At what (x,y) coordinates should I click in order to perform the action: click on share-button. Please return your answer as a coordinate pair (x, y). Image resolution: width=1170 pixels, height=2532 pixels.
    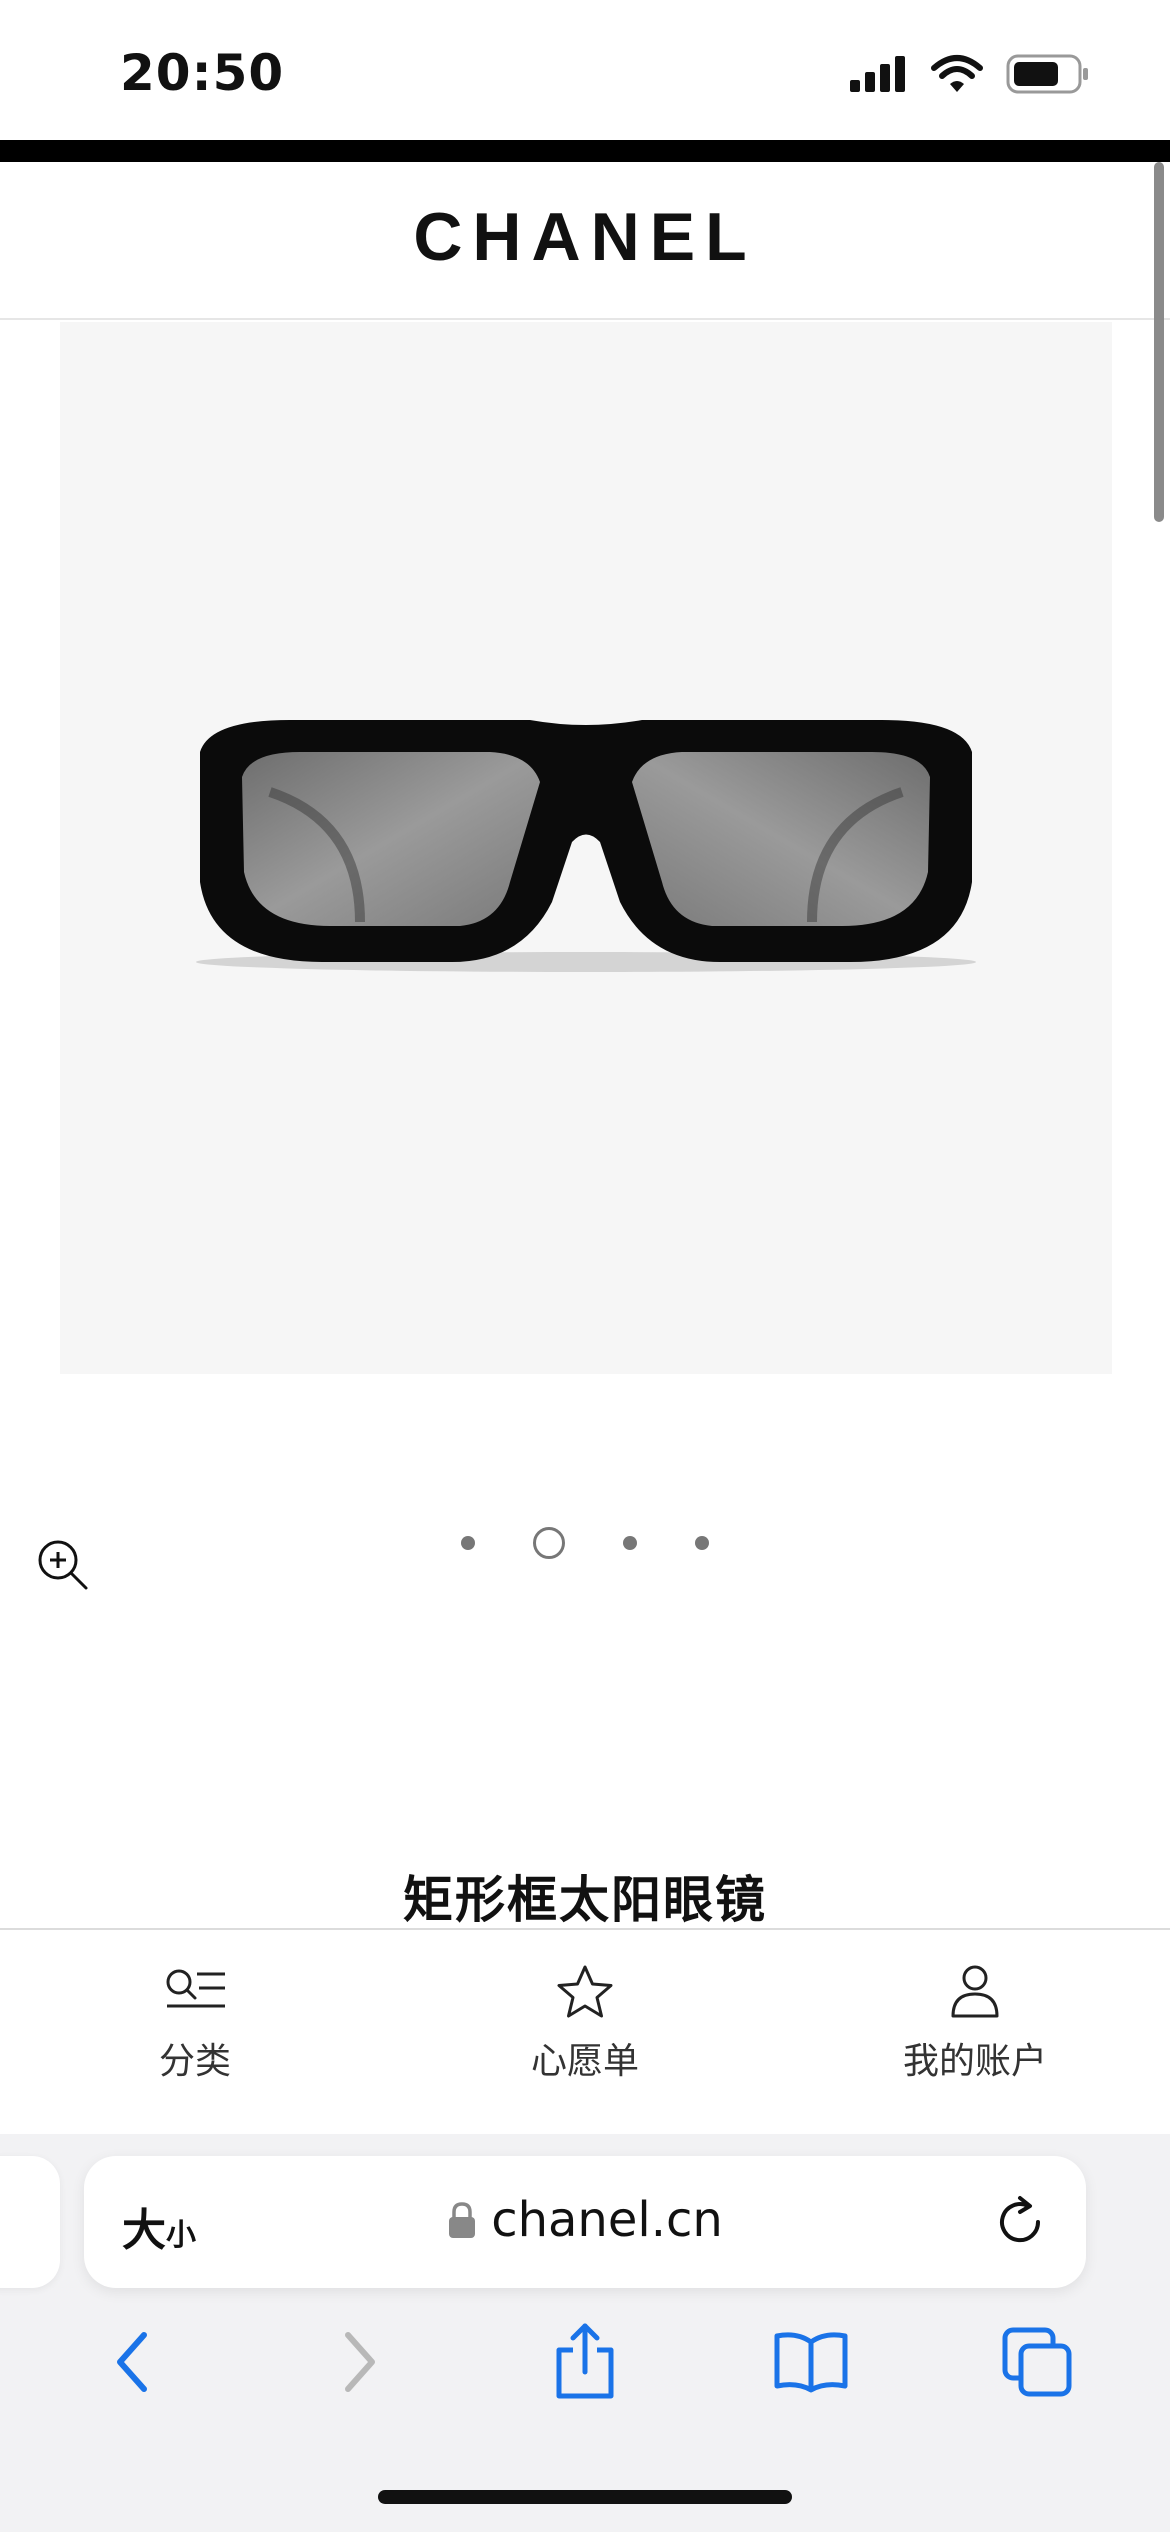
    Looking at the image, I should click on (585, 2362).